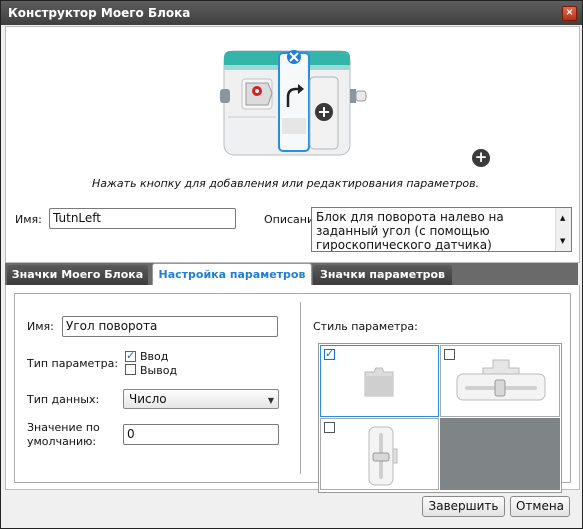  Describe the element at coordinates (159, 370) in the screenshot. I see `type-output-label: Вывод` at that location.